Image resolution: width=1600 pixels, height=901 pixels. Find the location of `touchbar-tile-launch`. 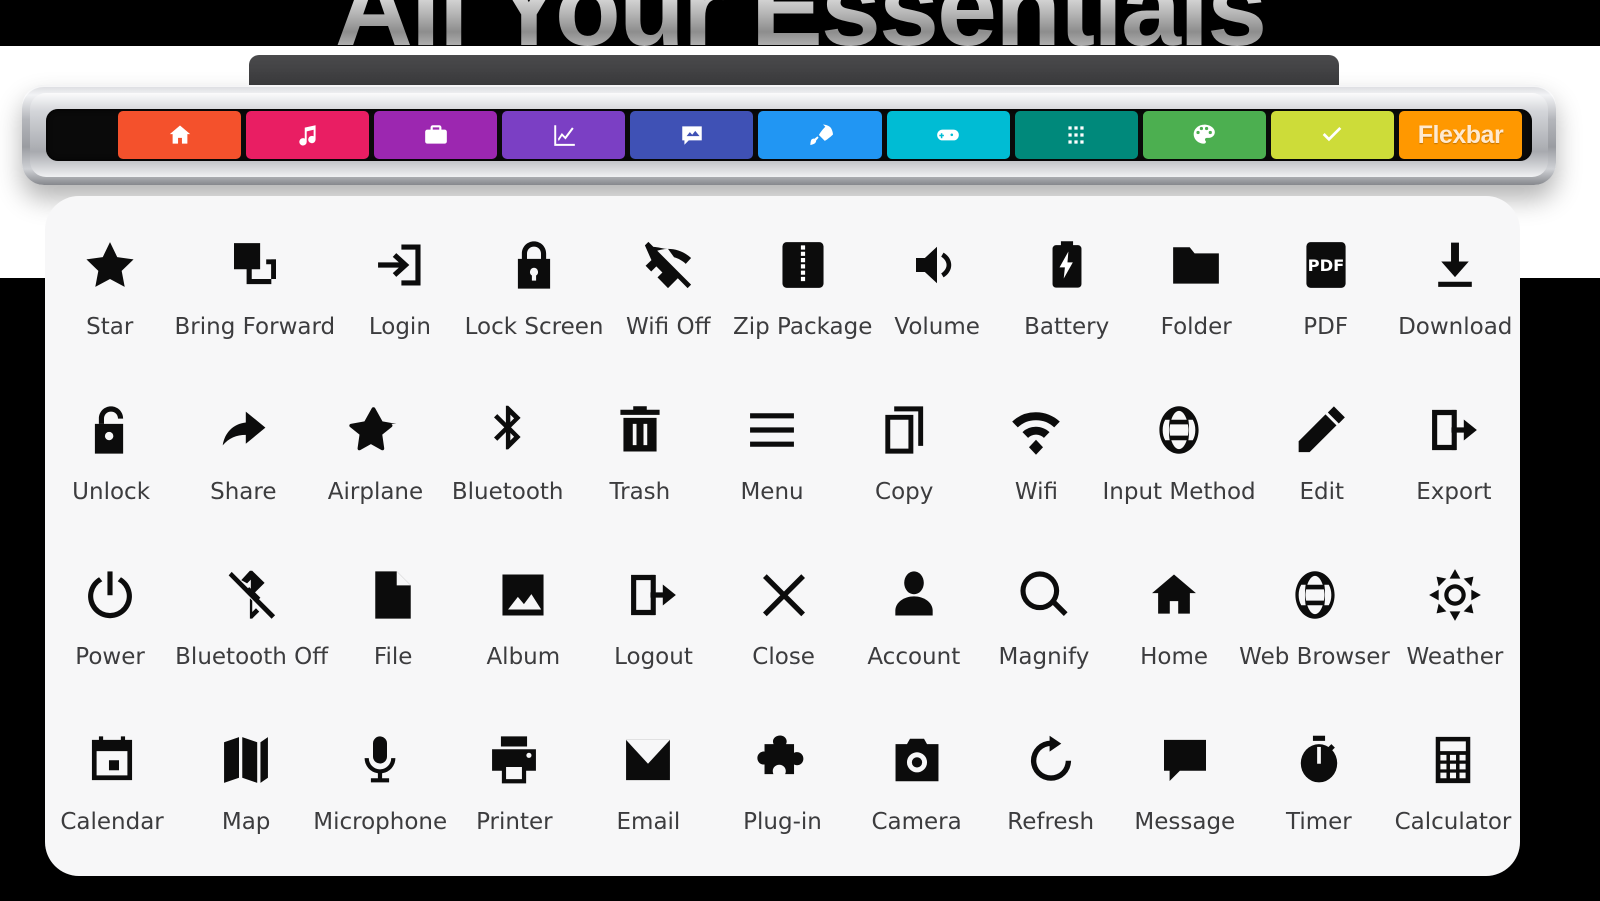

touchbar-tile-launch is located at coordinates (820, 135).